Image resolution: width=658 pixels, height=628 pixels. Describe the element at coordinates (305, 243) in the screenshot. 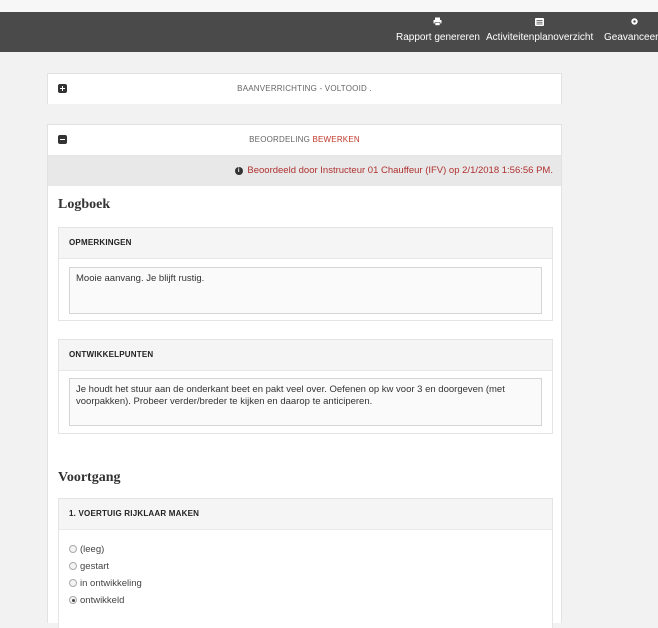

I see `opmerkingen-header: OPMERKINGEN` at that location.